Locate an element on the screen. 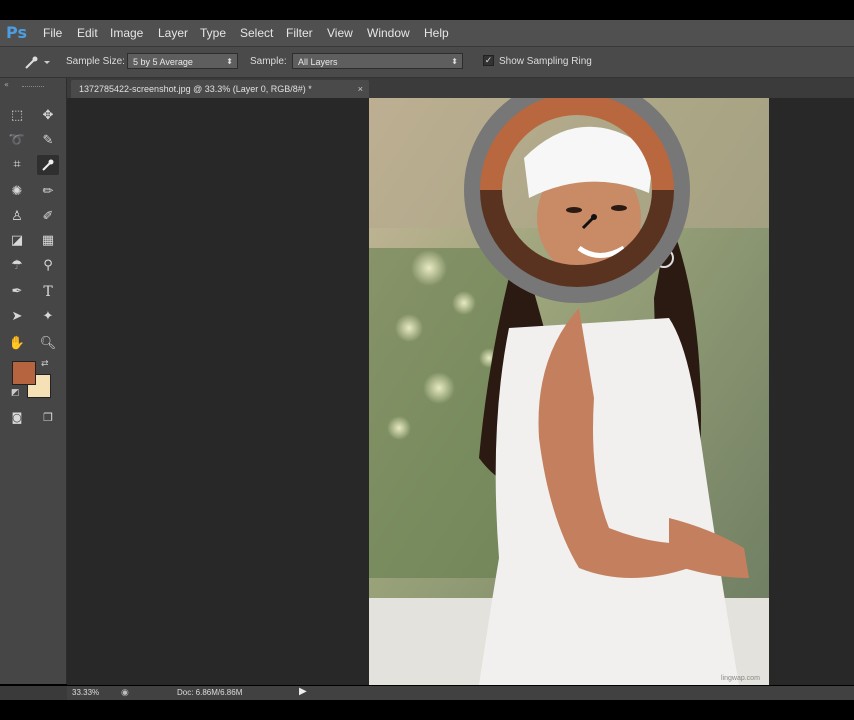  menu-filter: Filter is located at coordinates (299, 33).